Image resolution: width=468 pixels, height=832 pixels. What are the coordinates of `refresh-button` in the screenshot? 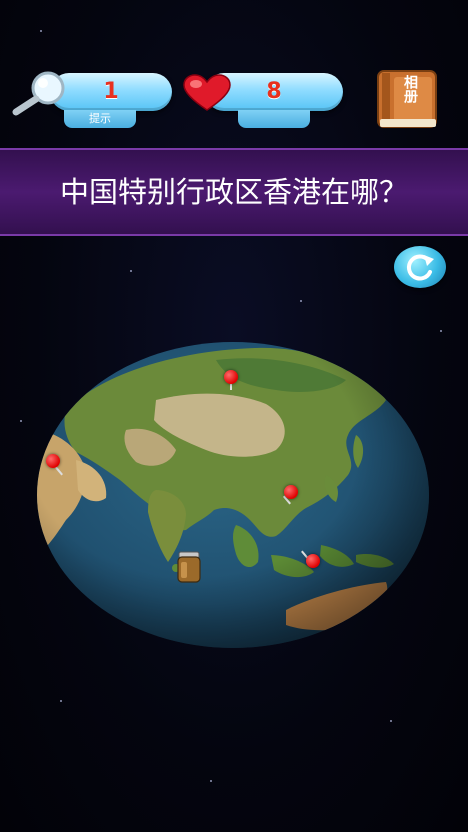 It's located at (420, 267).